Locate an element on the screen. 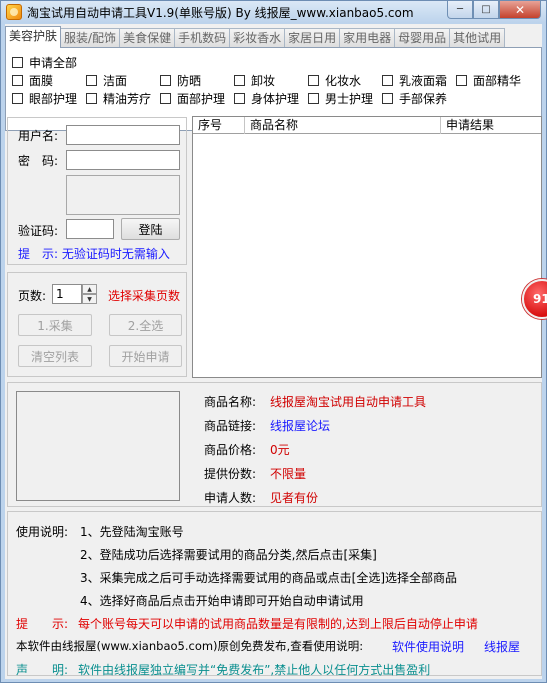 This screenshot has width=547, height=683. checkbox-label: 申请全部 is located at coordinates (53, 63).